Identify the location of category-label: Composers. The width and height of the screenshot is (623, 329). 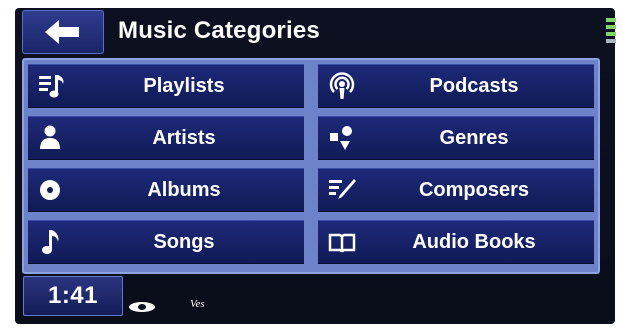
(474, 190).